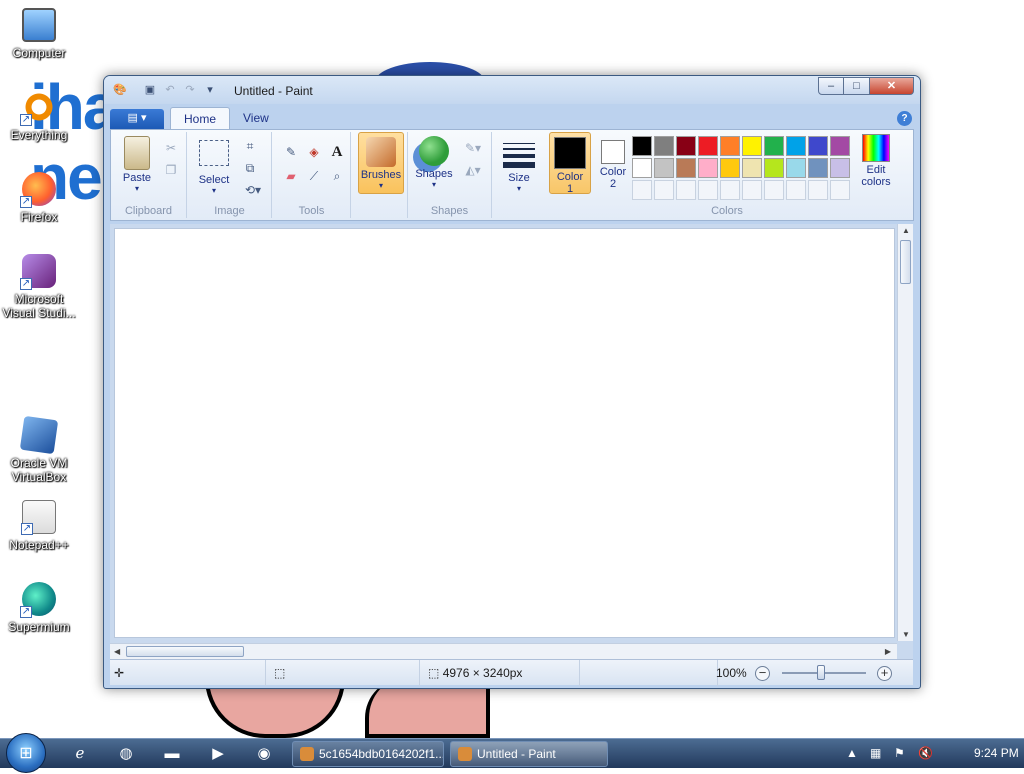 The width and height of the screenshot is (1024, 774). What do you see at coordinates (137, 119) in the screenshot?
I see `file-menu-button: ▤ ▾` at bounding box center [137, 119].